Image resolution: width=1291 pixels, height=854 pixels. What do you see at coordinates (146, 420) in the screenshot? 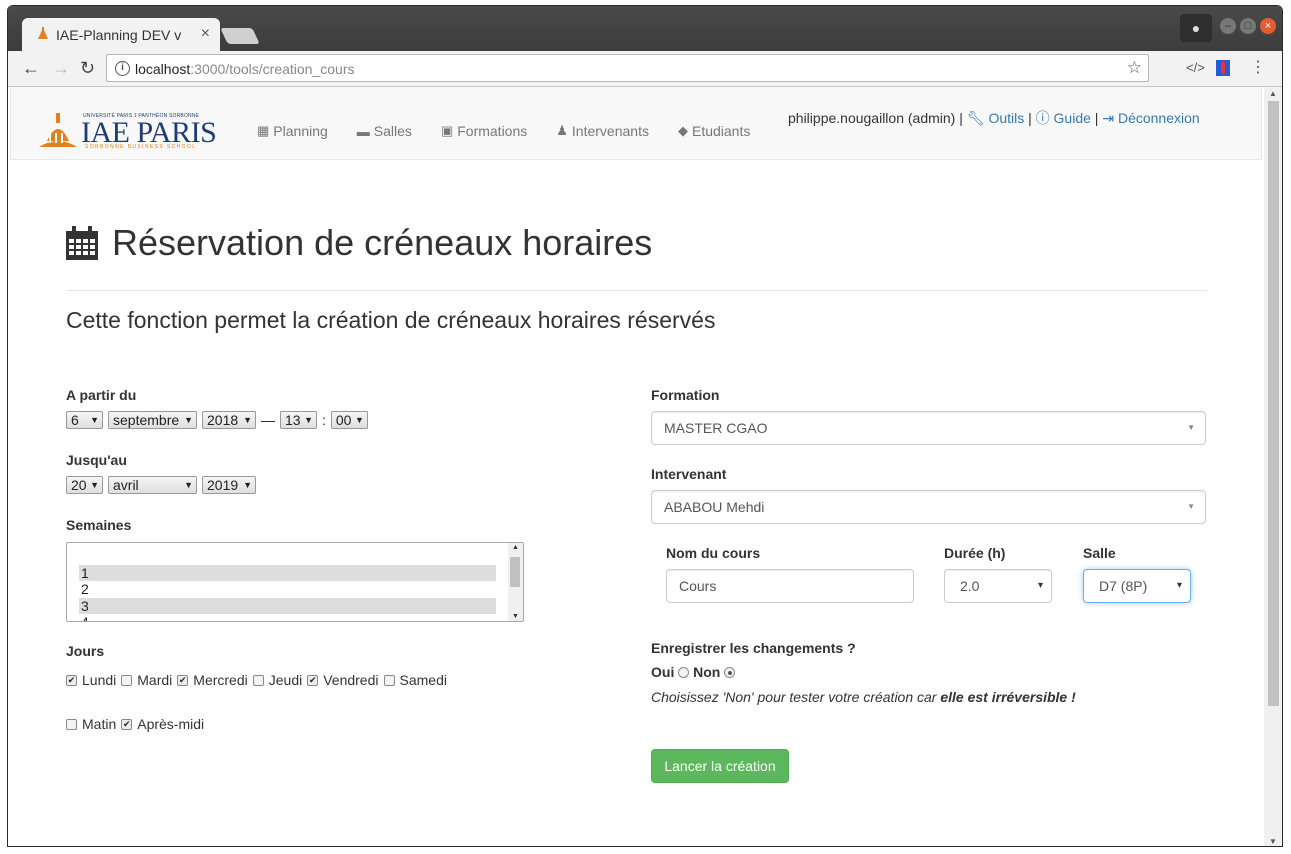
I see `from-month-value: septembre` at bounding box center [146, 420].